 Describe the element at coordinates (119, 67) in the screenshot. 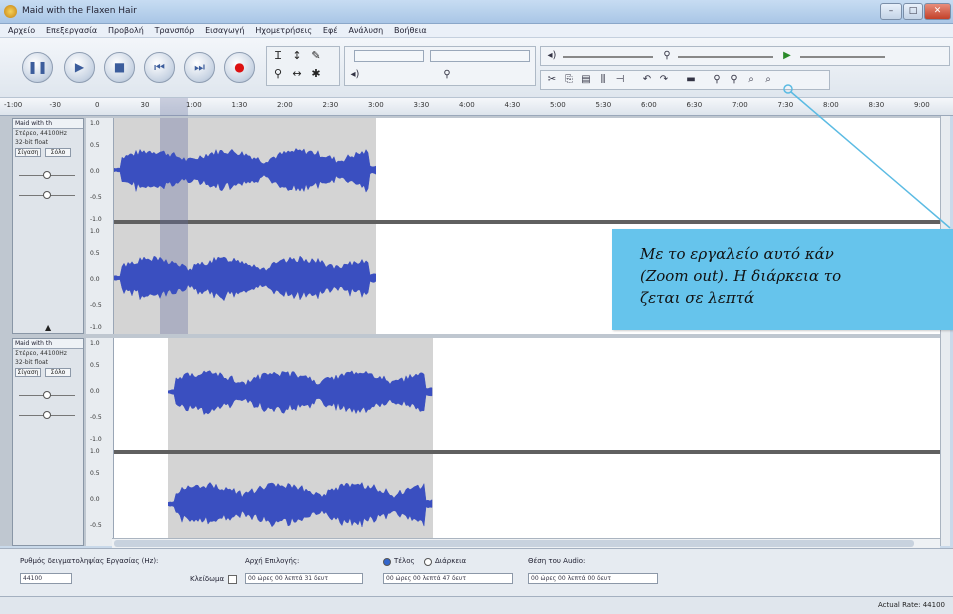

I see `stop-button: ■` at that location.